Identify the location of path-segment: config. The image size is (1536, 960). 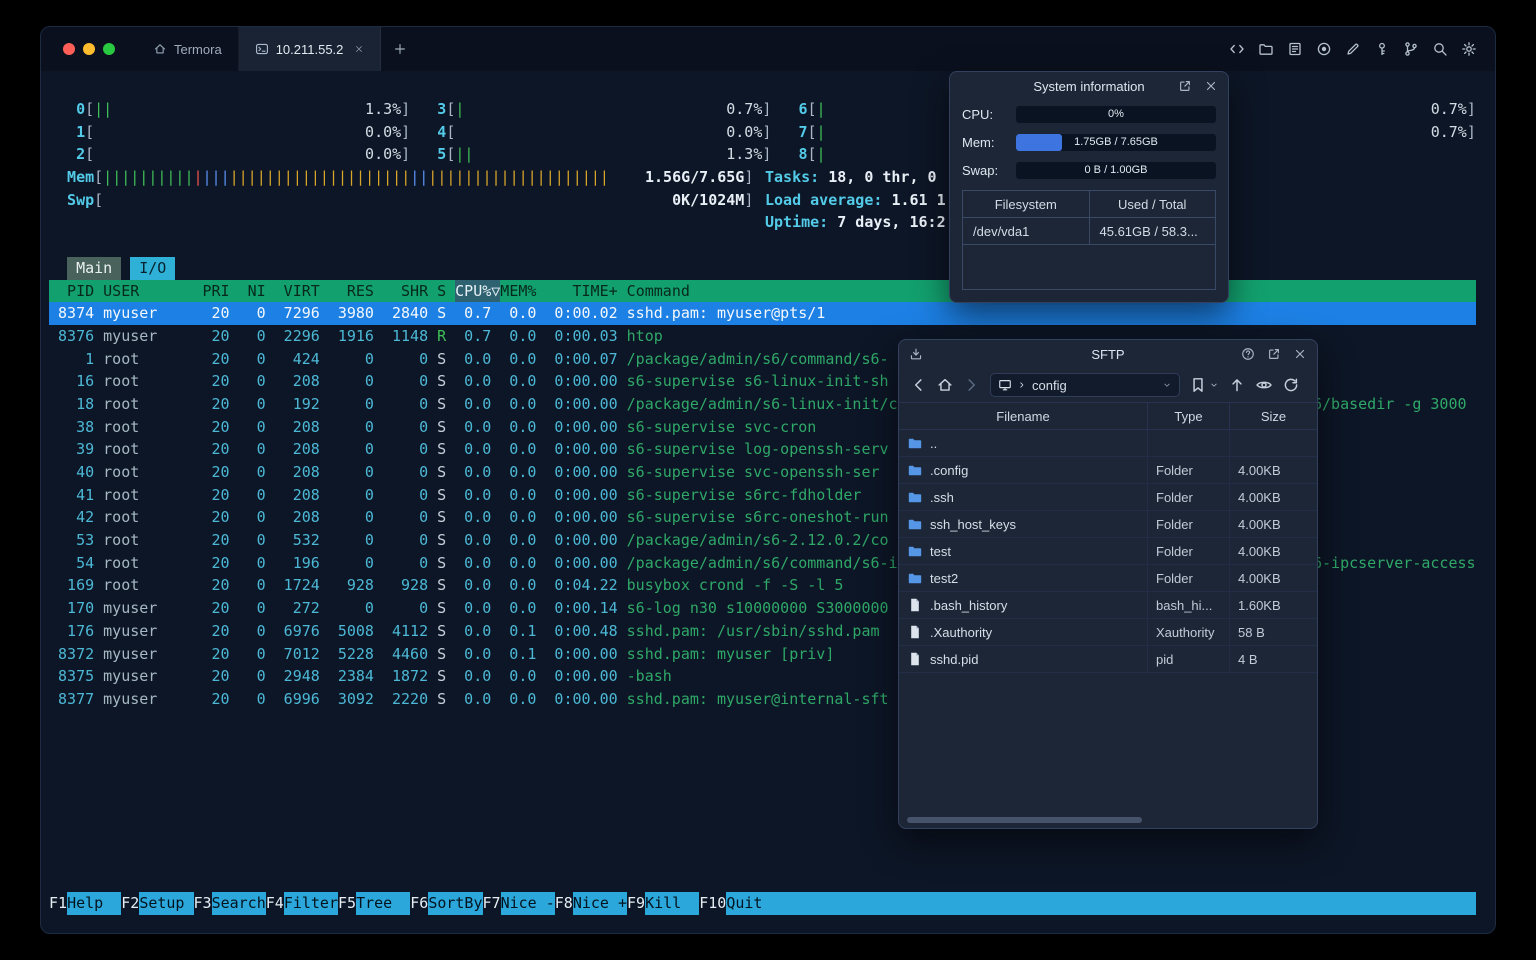
(1049, 385).